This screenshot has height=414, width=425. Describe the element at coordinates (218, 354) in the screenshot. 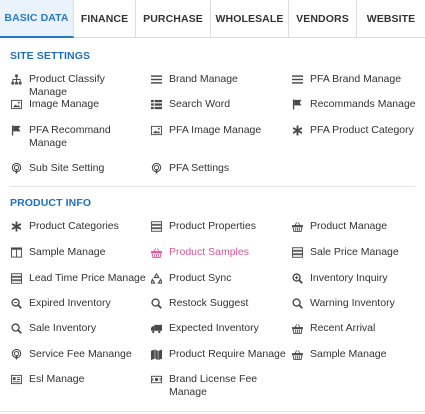

I see `menu-item-product-require-manage: Product Require Manage` at that location.